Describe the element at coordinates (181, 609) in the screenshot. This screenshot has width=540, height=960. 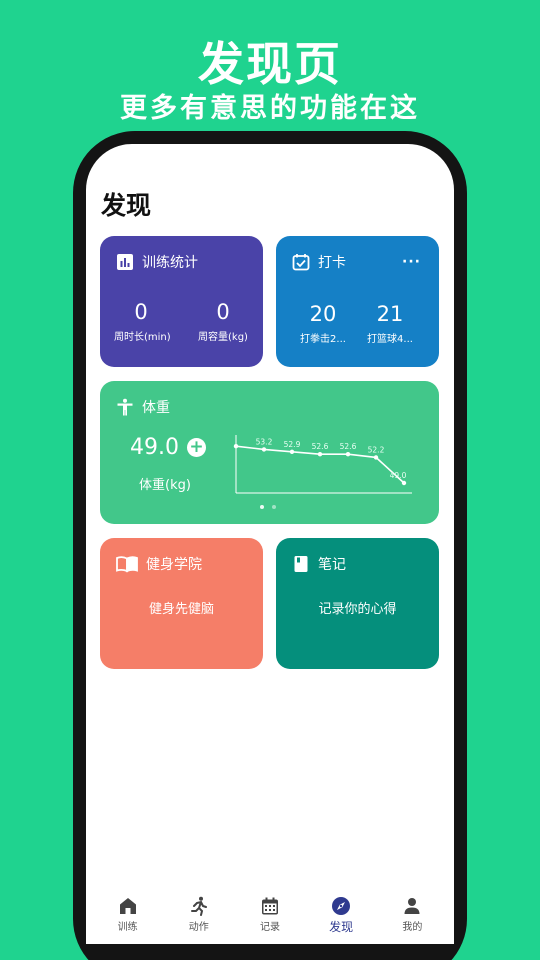
I see `academy-text: 健身先健脑` at that location.